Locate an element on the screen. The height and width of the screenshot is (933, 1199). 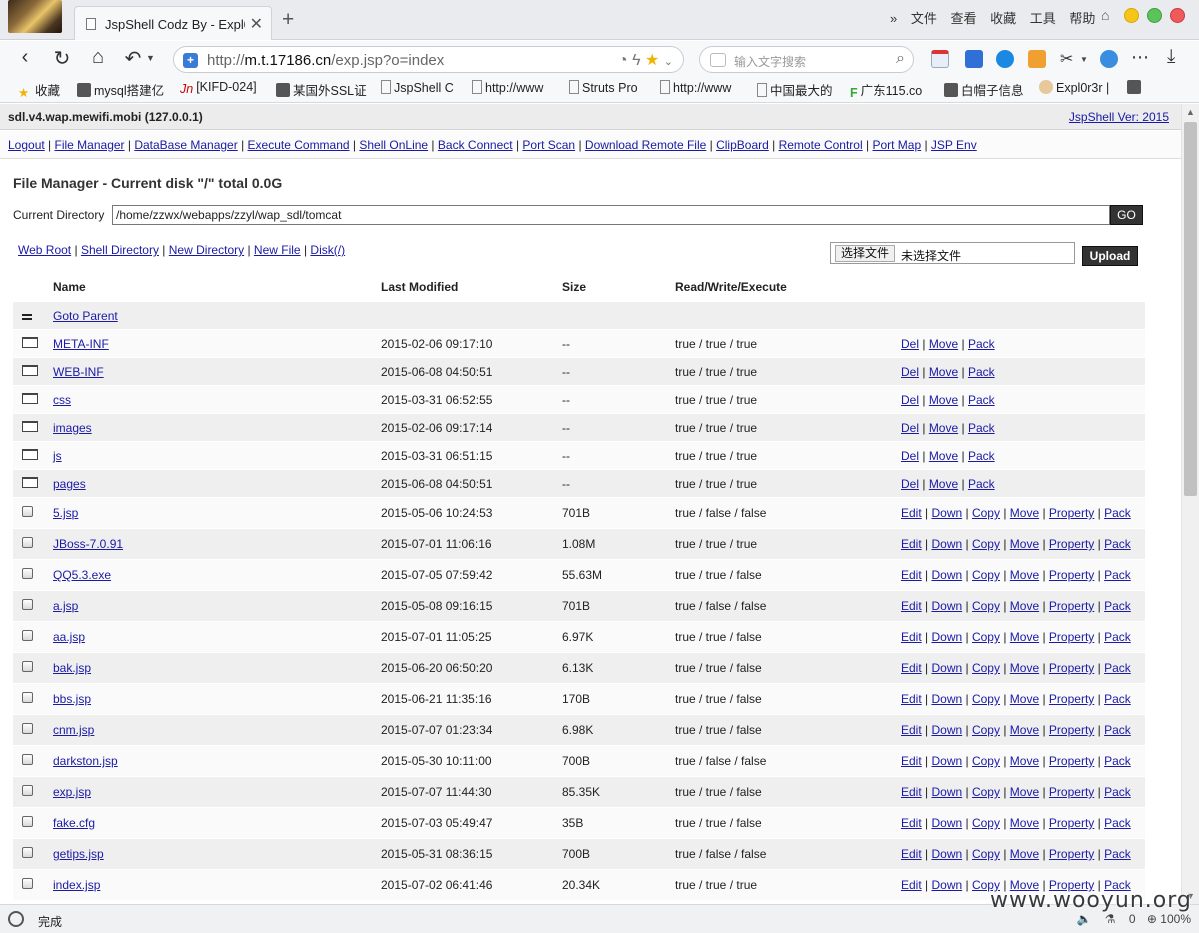
directory-link: images is located at coordinates (72, 428).